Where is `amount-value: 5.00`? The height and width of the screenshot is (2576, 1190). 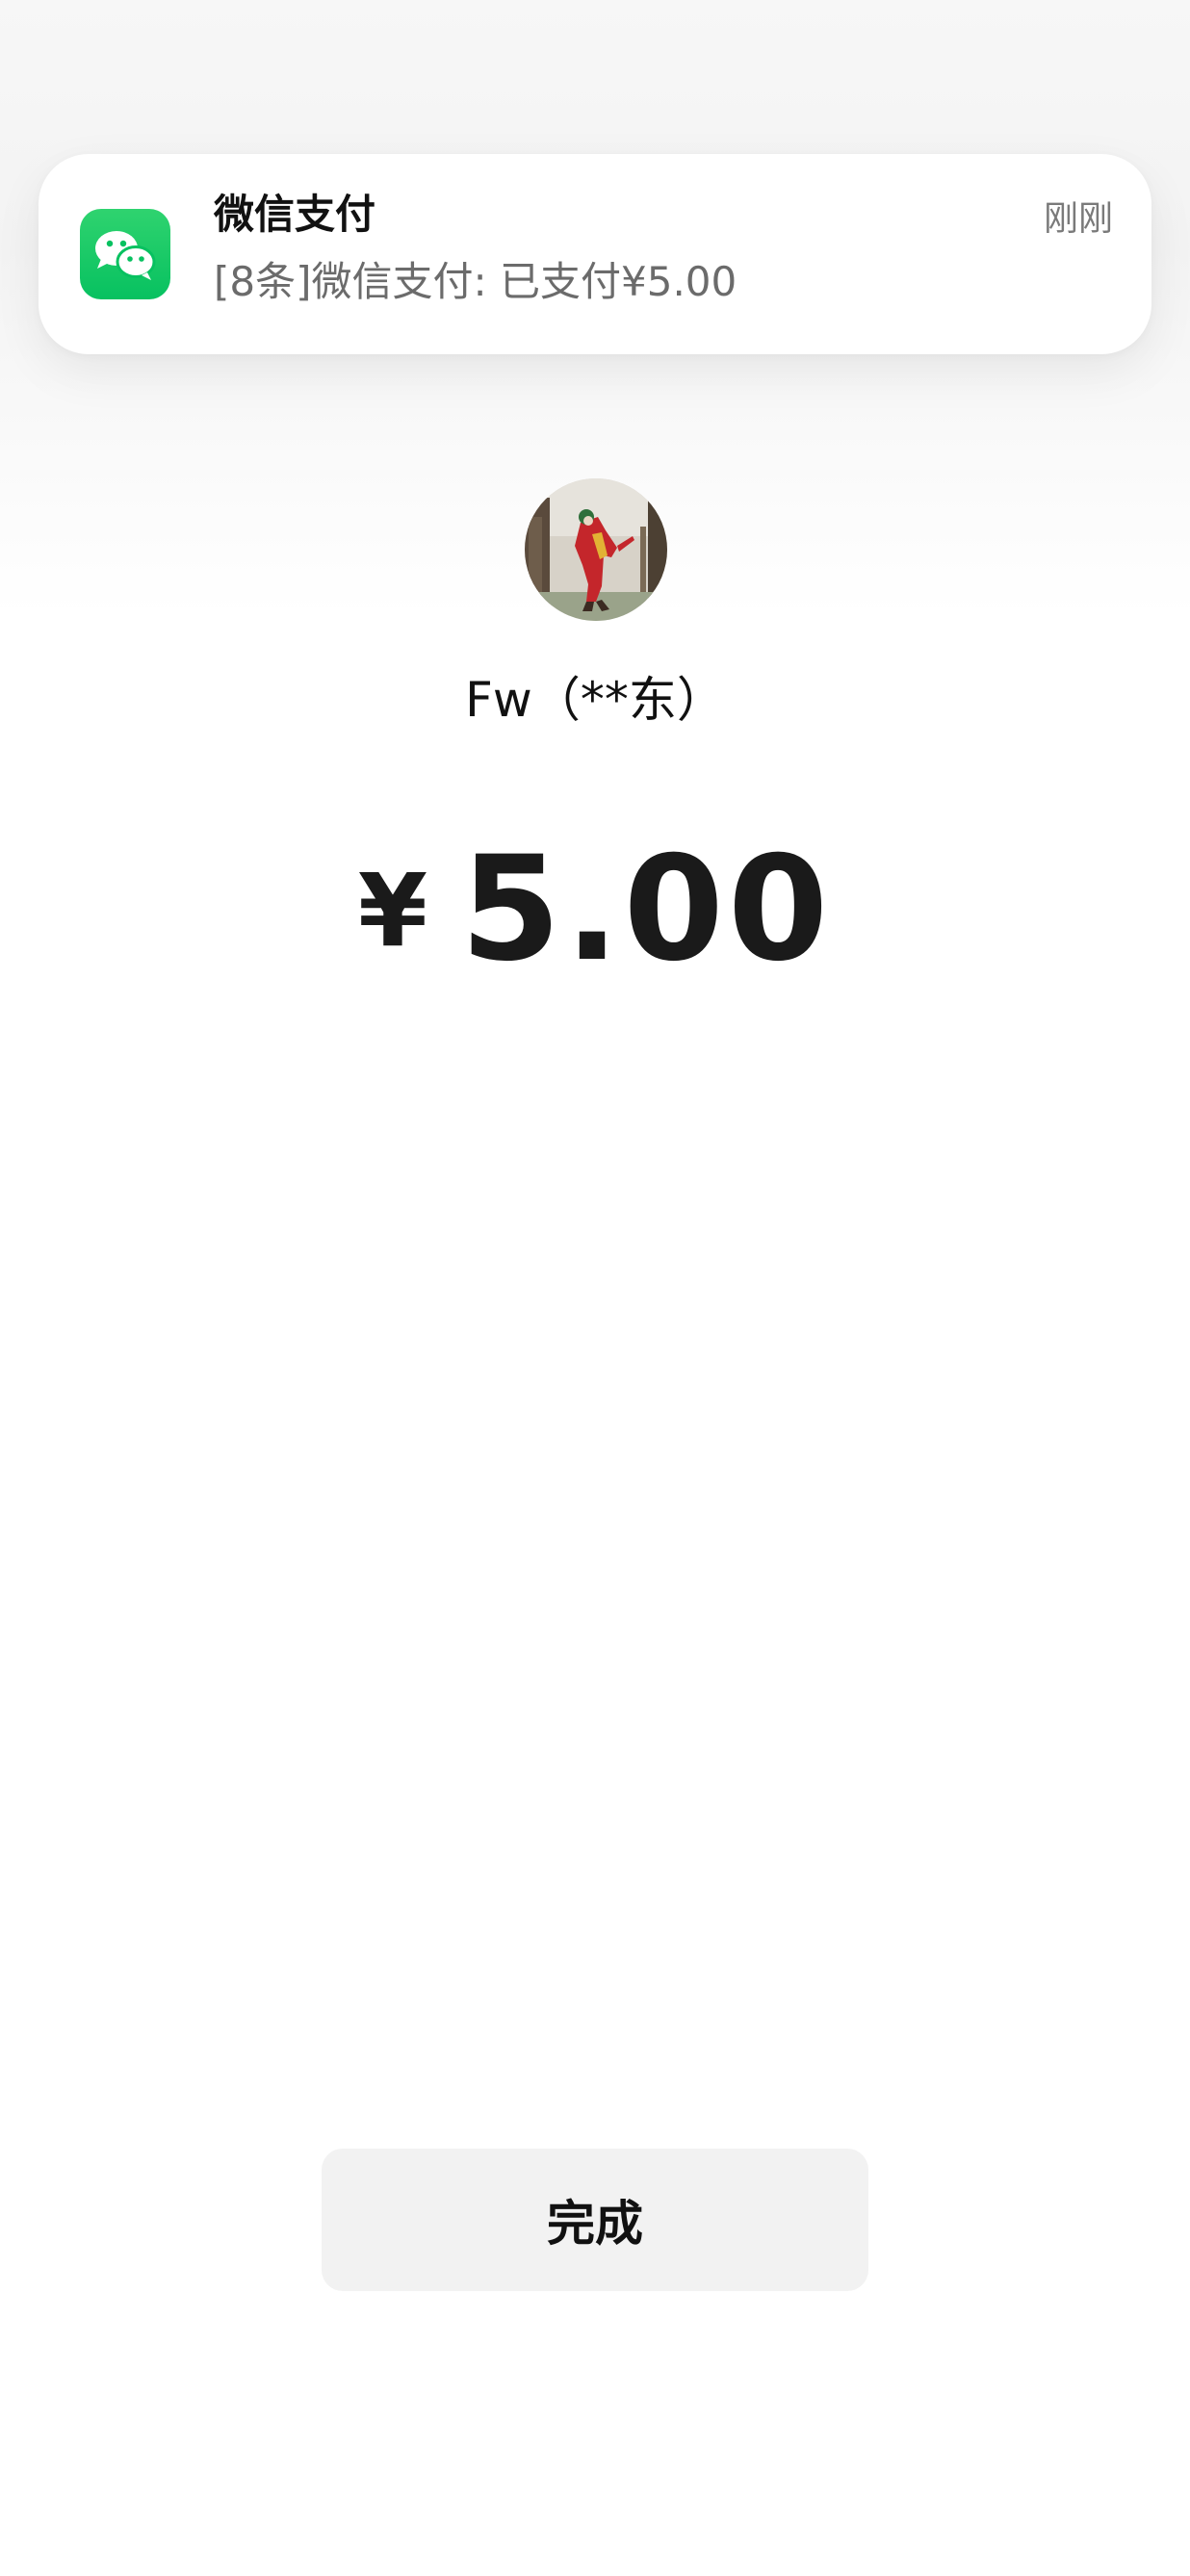 amount-value: 5.00 is located at coordinates (647, 909).